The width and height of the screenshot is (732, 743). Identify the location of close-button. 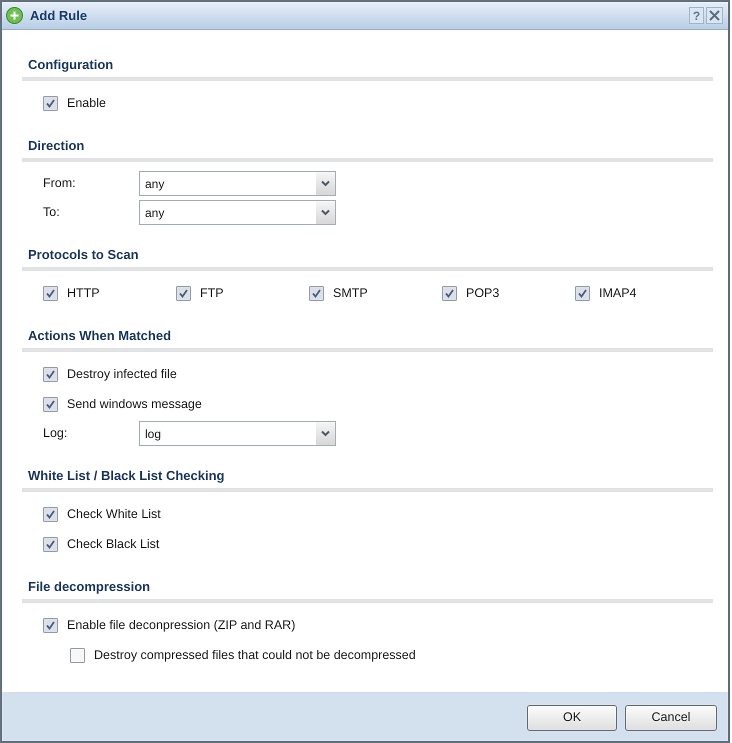
(714, 15).